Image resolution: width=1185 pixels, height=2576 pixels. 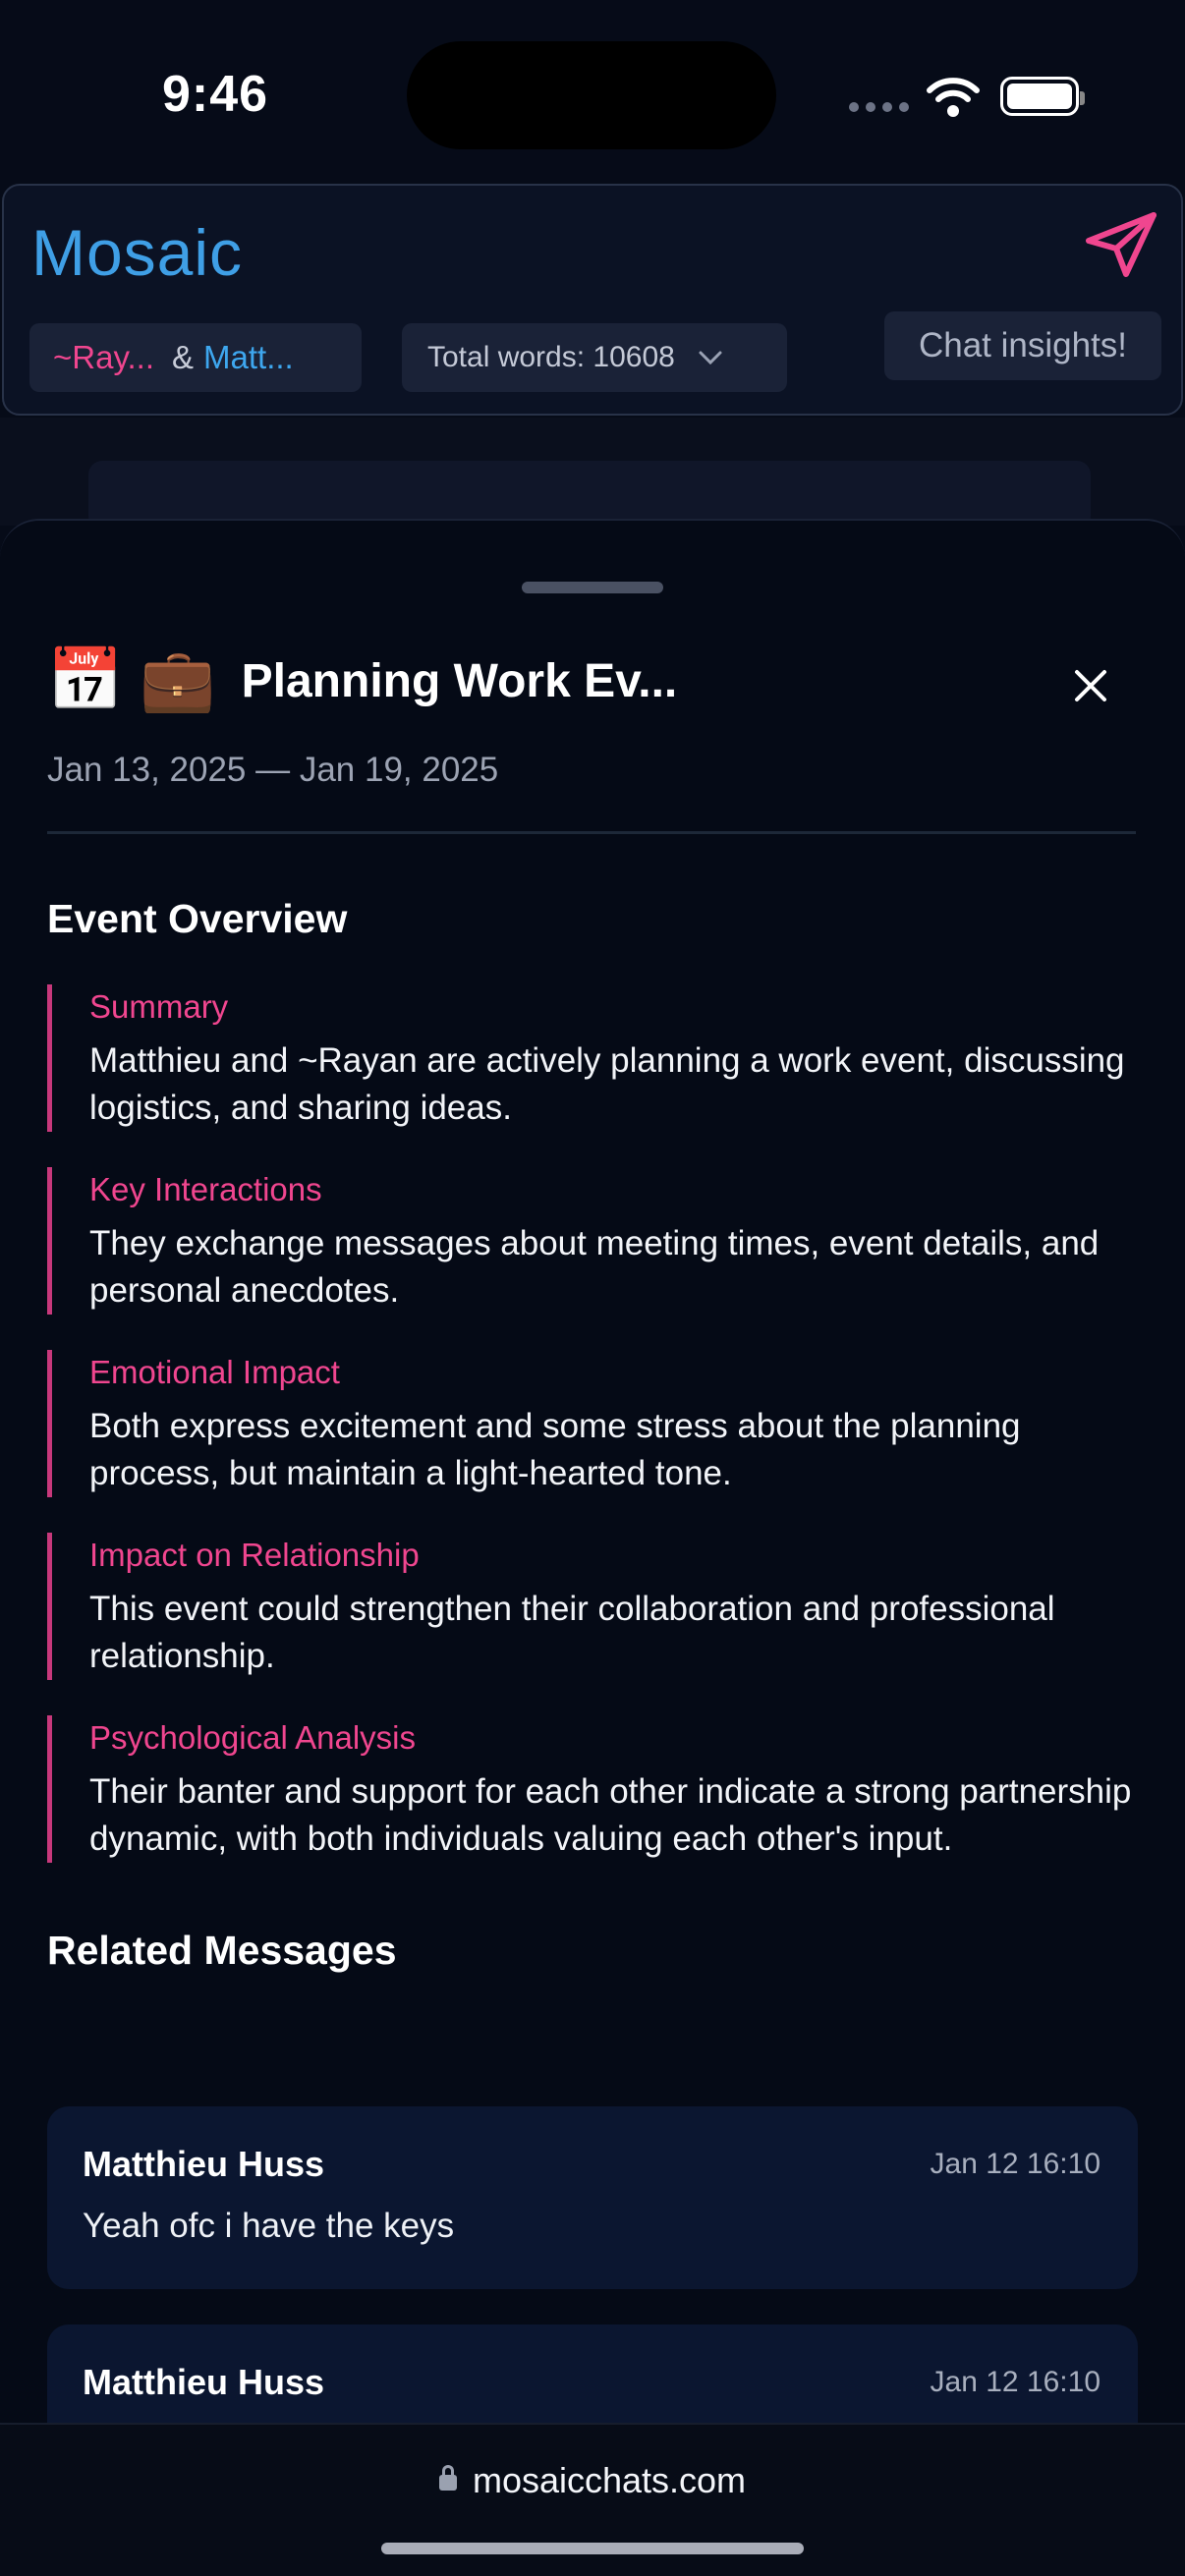 What do you see at coordinates (206, 1189) in the screenshot?
I see `overview-label: Key Interactions` at bounding box center [206, 1189].